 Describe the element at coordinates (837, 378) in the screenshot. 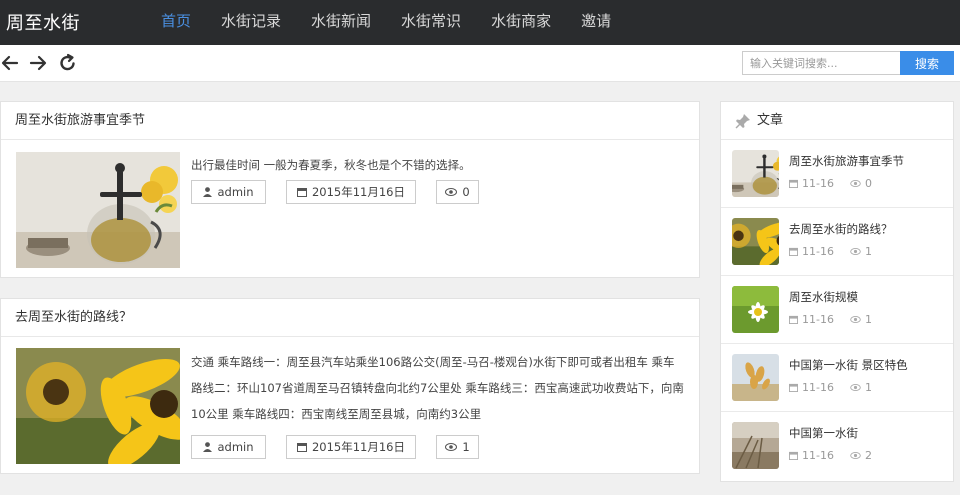

I see `sidebar-article-item: 中国第一水街 景区特色 11-16 1` at that location.